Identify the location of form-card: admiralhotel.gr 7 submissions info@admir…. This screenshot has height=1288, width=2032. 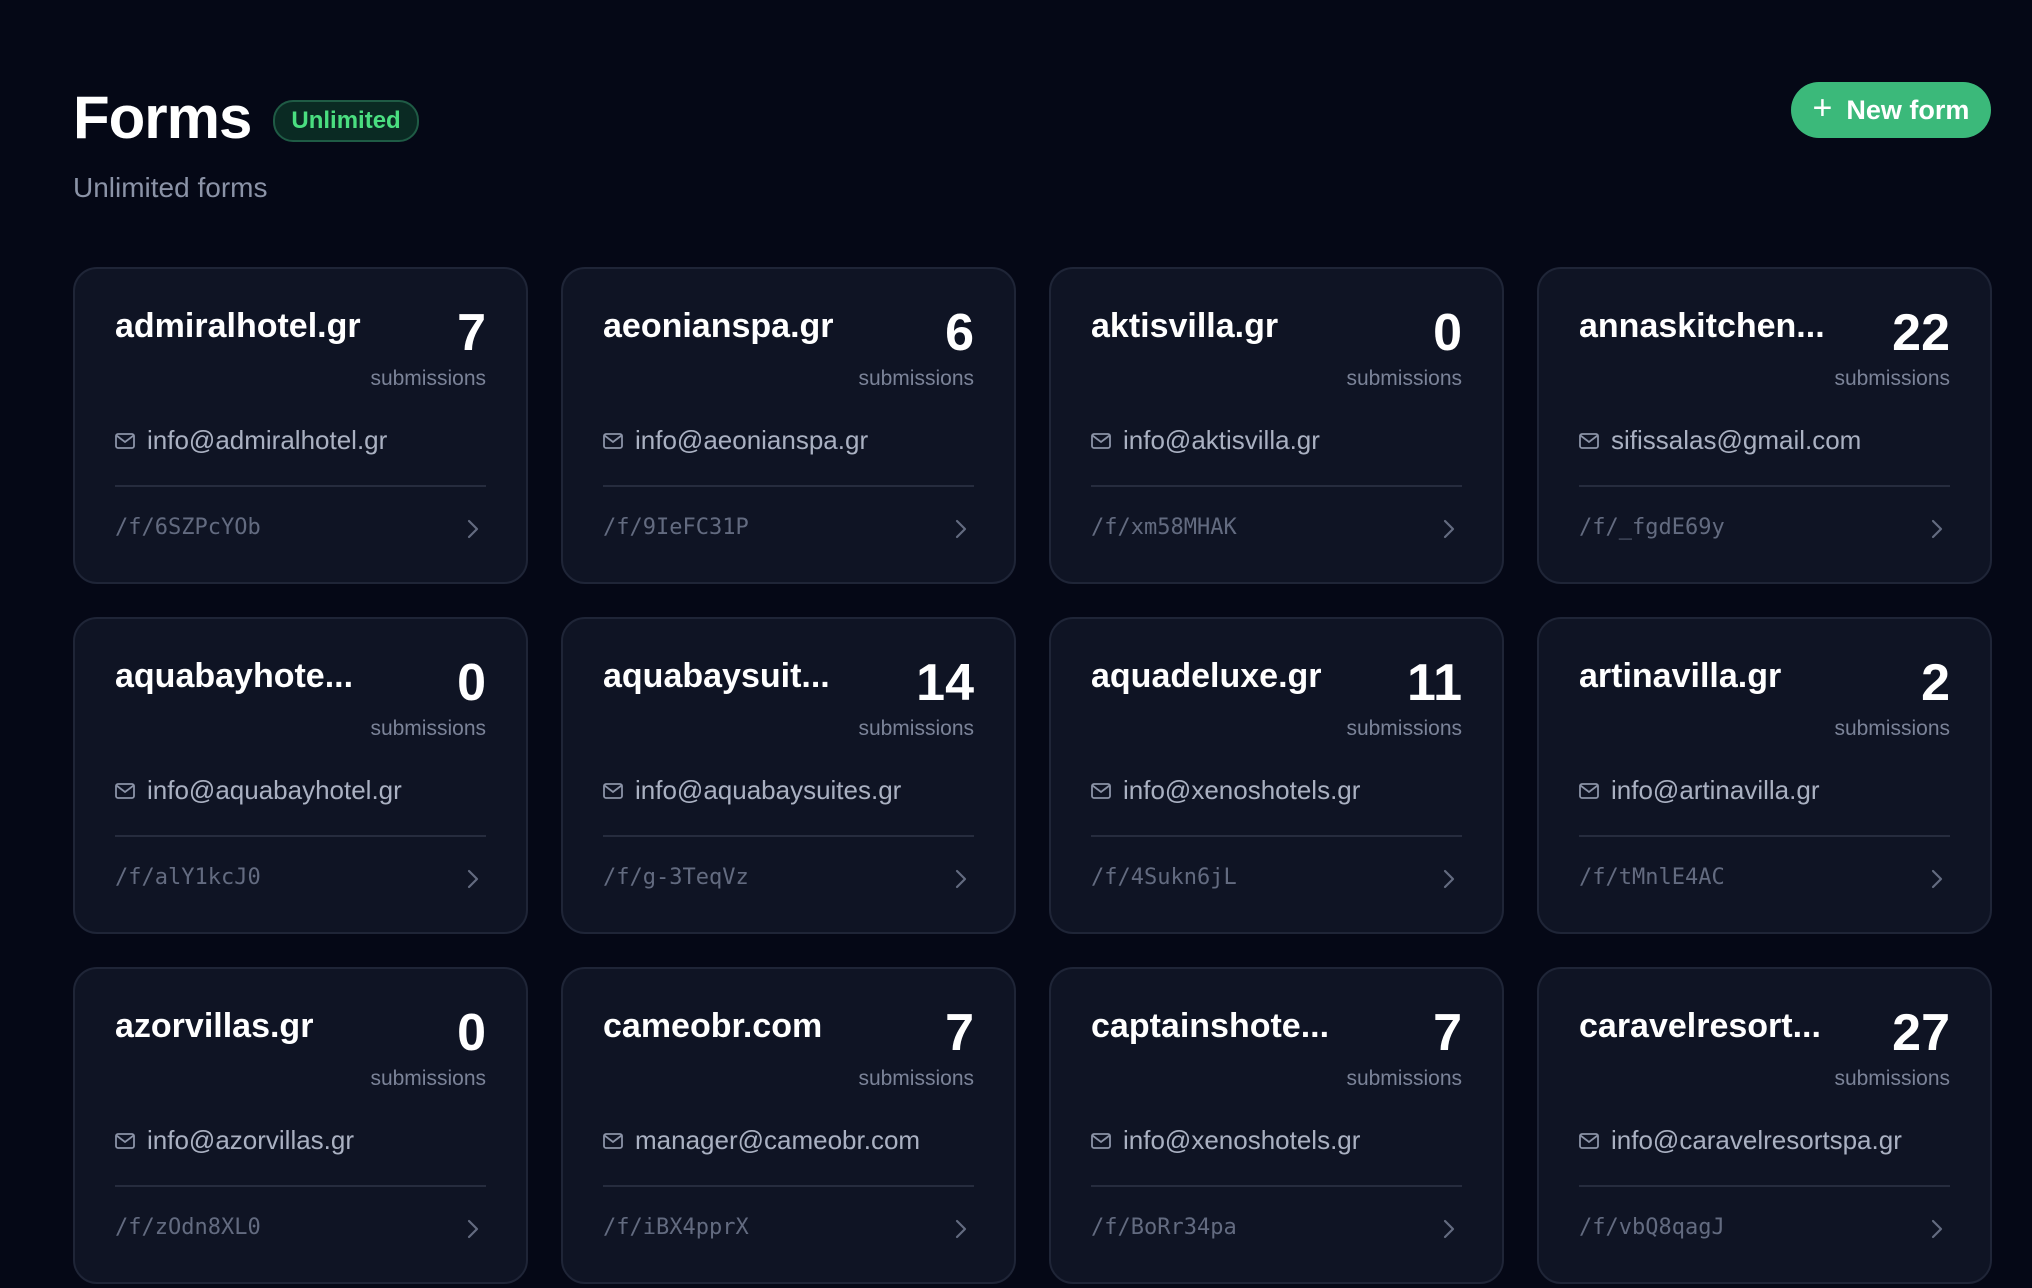
(300, 425).